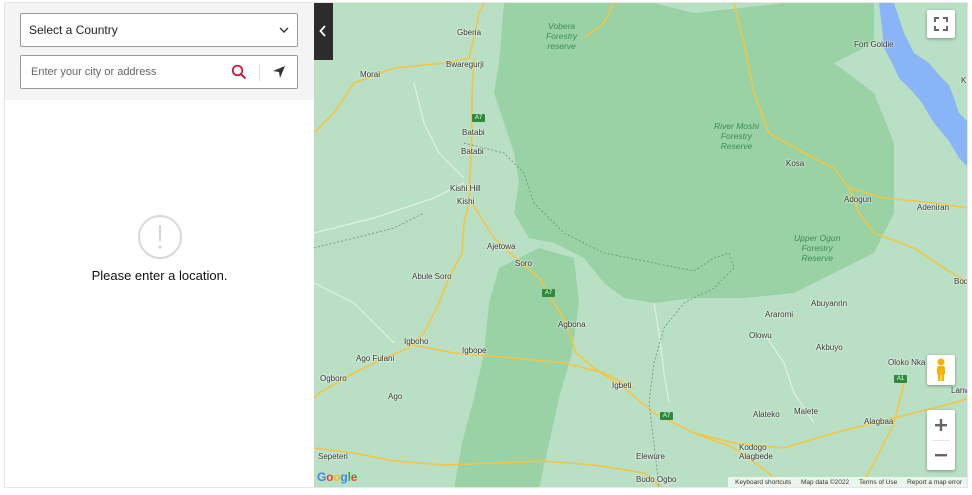 The image size is (972, 495). Describe the element at coordinates (333, 456) in the screenshot. I see `place-label: Sepeteri` at that location.